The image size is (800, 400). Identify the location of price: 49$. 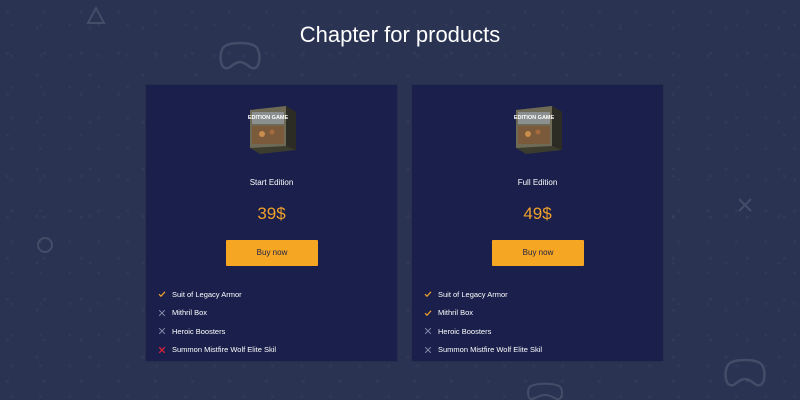
(537, 213).